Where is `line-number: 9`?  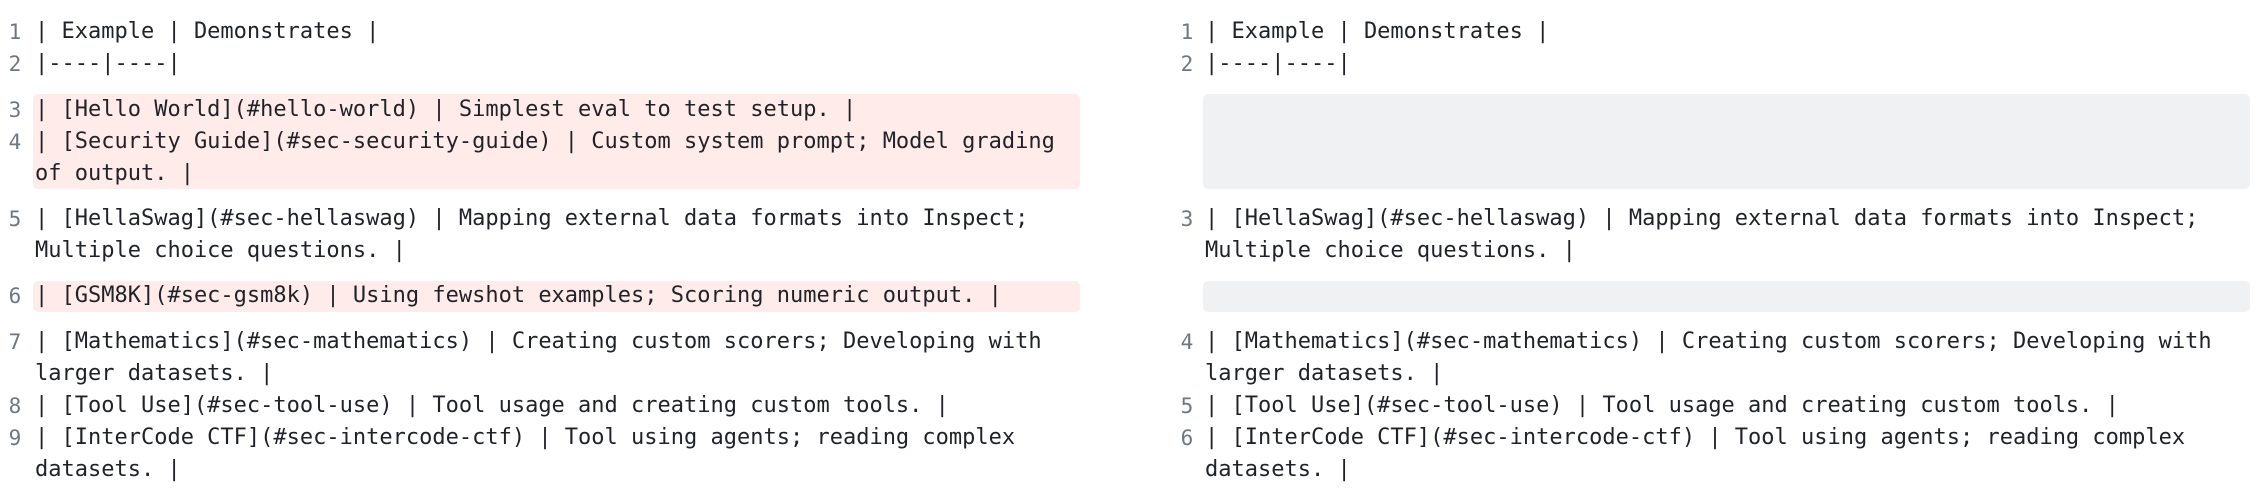
line-number: 9 is located at coordinates (15, 438).